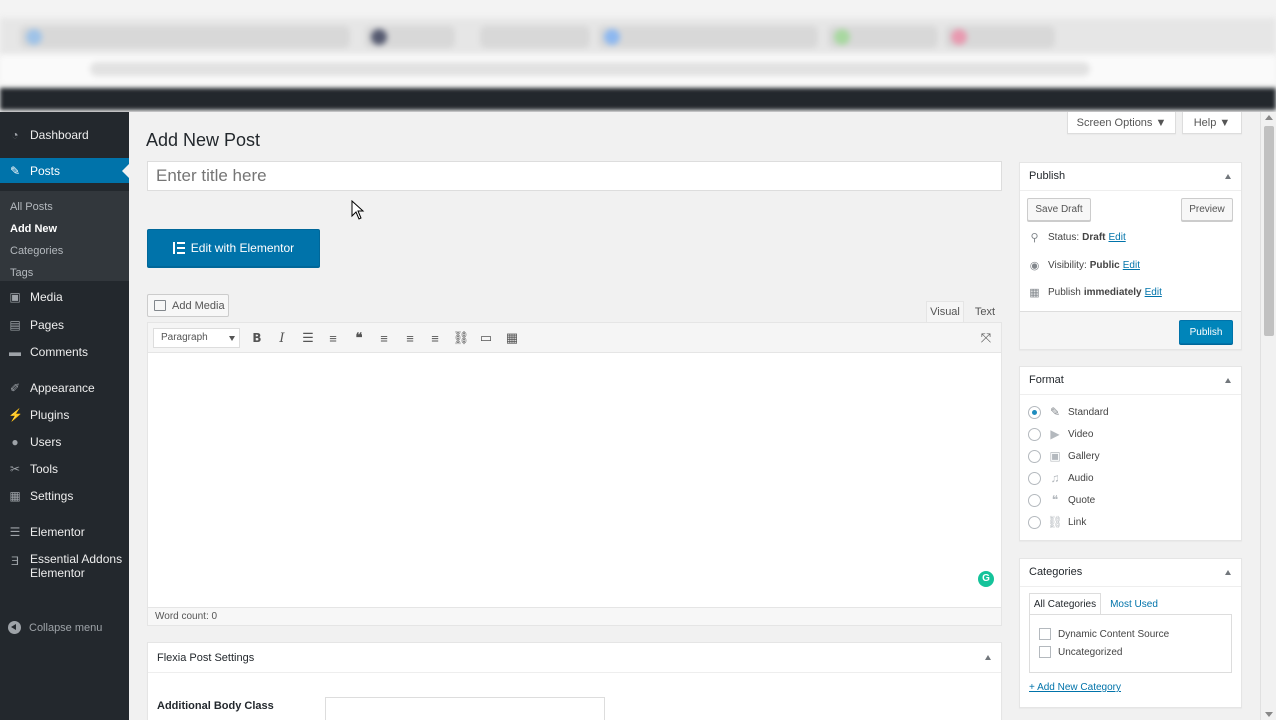  Describe the element at coordinates (638, 70) in the screenshot. I see `browser-address-bar` at that location.